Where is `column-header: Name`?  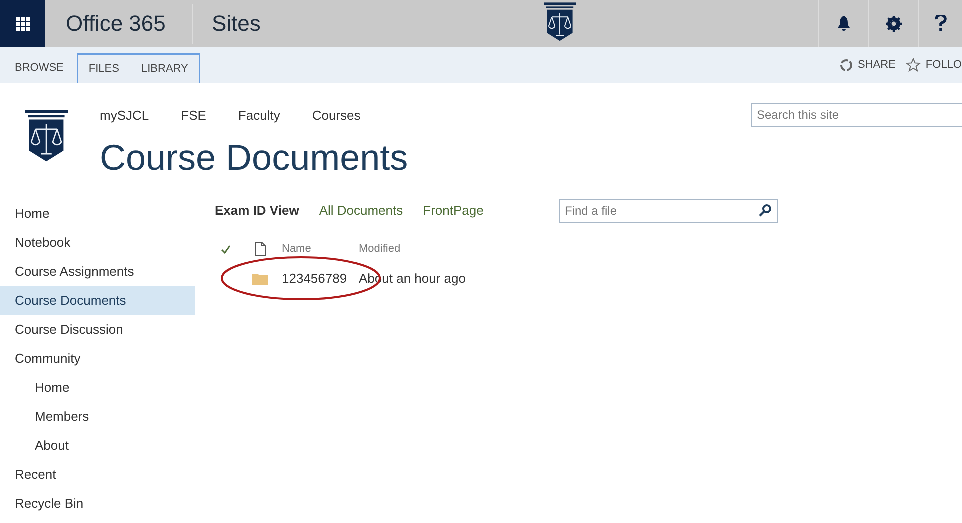 column-header: Name is located at coordinates (320, 249).